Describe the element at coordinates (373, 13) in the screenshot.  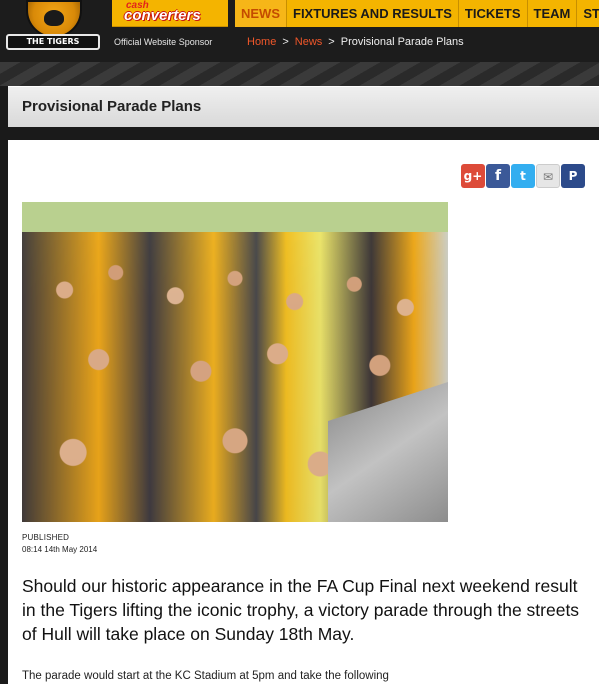
I see `nav-fixtures-and-results: FIXTURES AND RESULTS` at that location.